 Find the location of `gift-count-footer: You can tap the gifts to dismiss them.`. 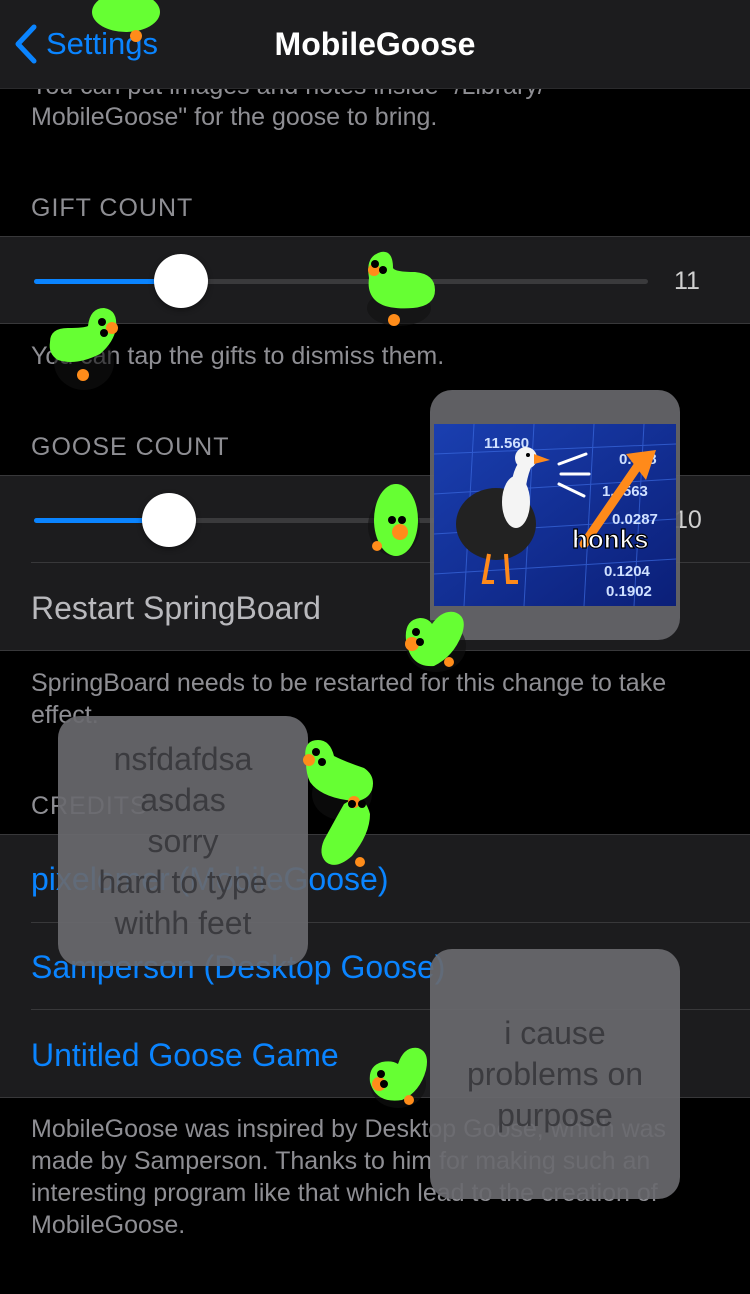

gift-count-footer: You can tap the gifts to dismiss them. is located at coordinates (238, 356).